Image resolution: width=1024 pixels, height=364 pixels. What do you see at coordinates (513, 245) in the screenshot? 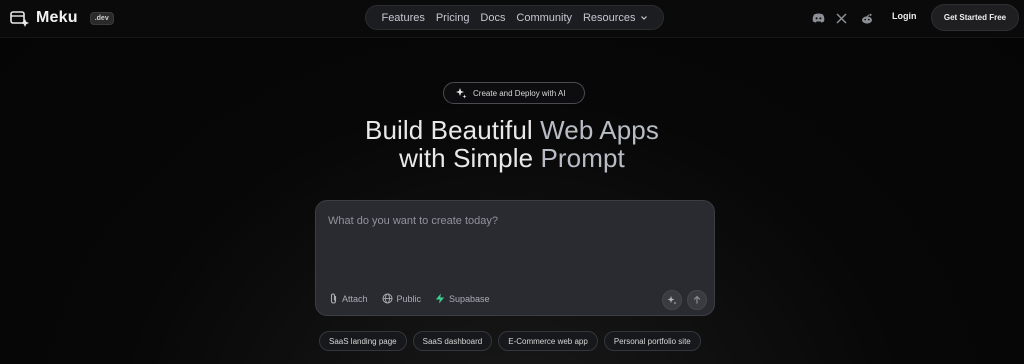
I see `prompt-input` at bounding box center [513, 245].